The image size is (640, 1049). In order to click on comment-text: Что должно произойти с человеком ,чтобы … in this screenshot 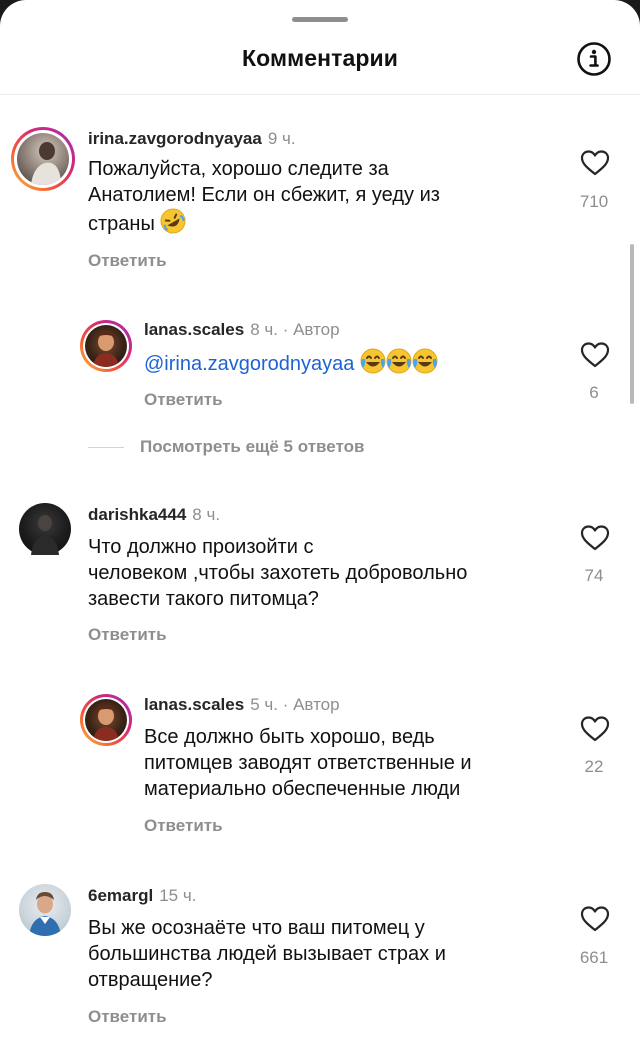, I will do `click(278, 573)`.